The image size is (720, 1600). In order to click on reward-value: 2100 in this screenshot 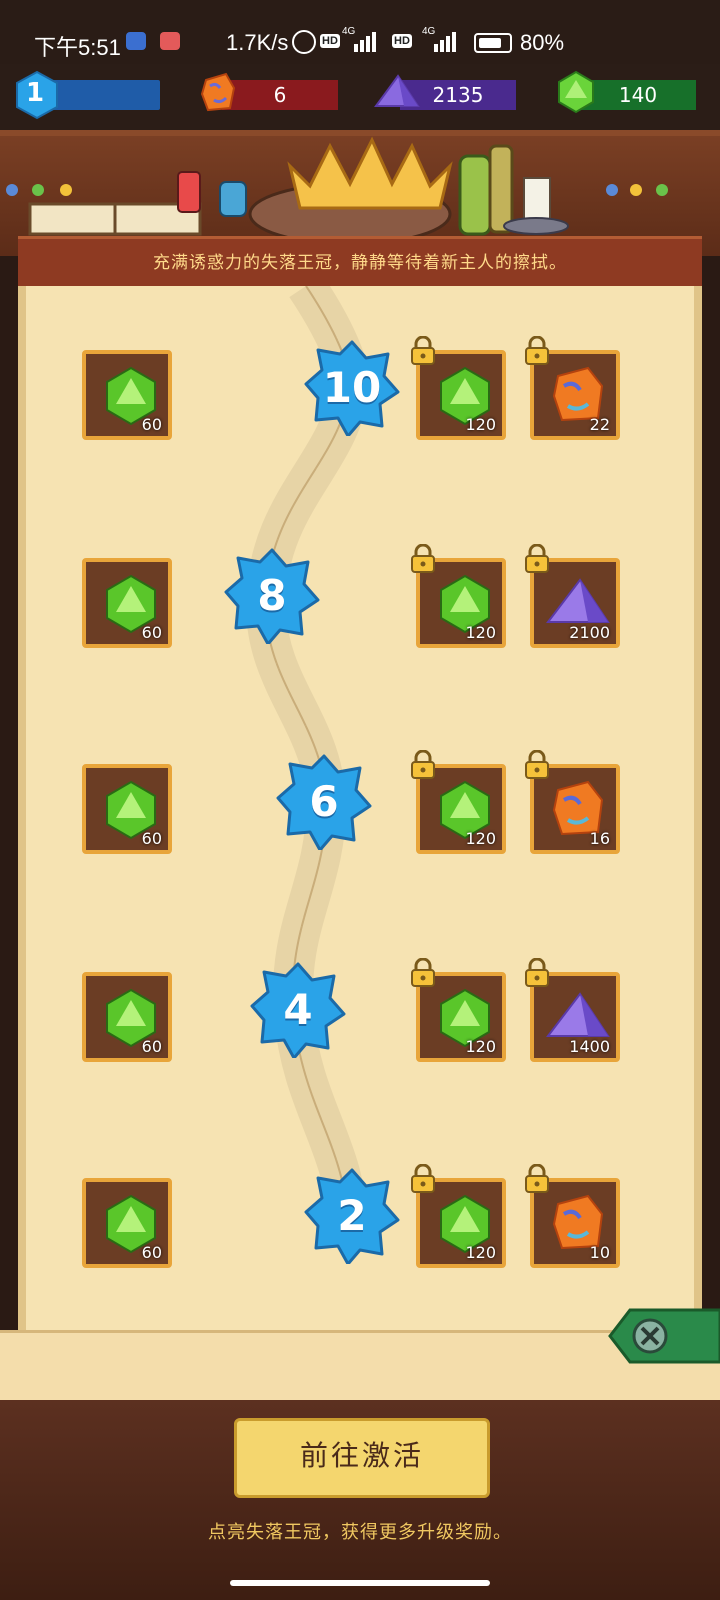, I will do `click(589, 632)`.